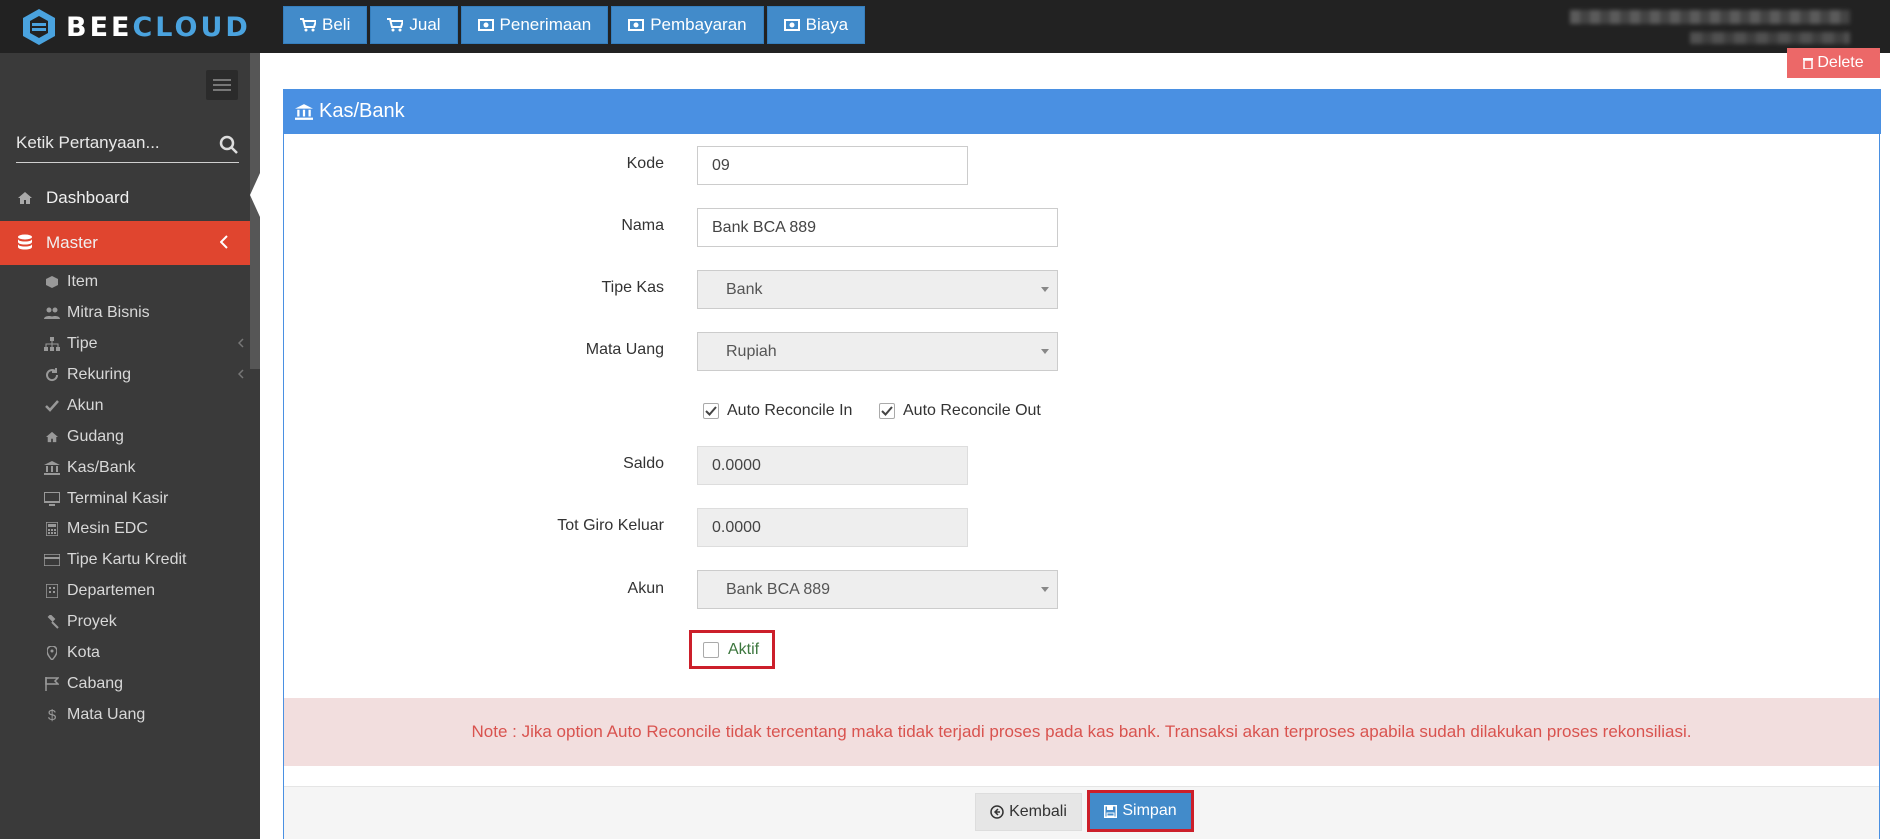  Describe the element at coordinates (144, 715) in the screenshot. I see `sidebar-item-mata-uang: $ Mata Uang` at that location.